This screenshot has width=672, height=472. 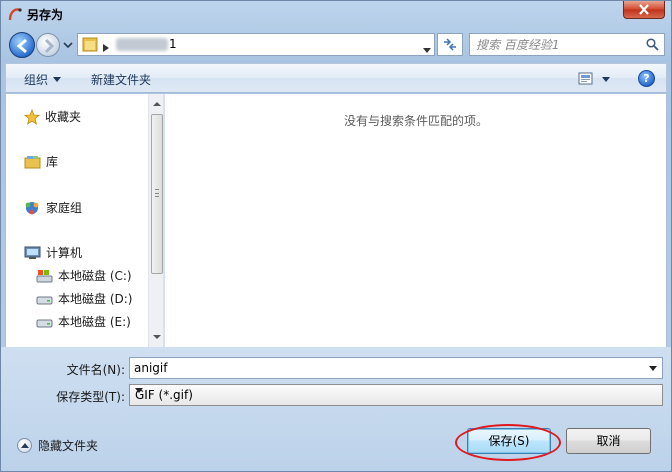 I want to click on caret-down-icon, so click(x=57, y=79).